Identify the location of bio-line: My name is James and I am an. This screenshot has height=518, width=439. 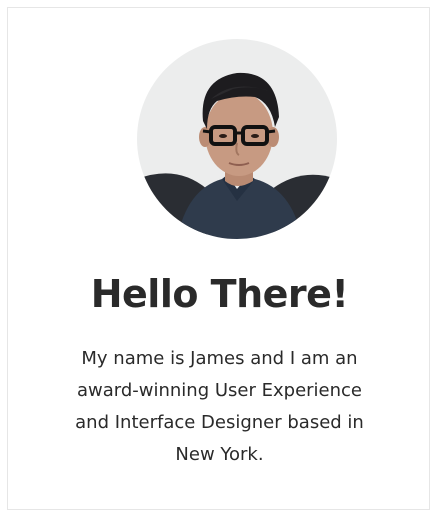
(219, 358).